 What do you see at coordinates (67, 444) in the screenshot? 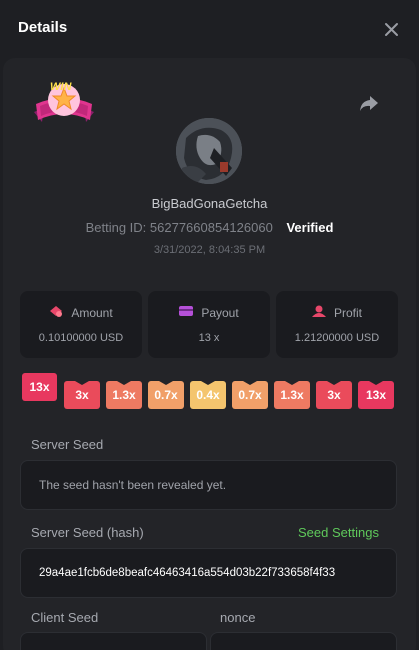
I see `server-seed-label: Server Seed` at bounding box center [67, 444].